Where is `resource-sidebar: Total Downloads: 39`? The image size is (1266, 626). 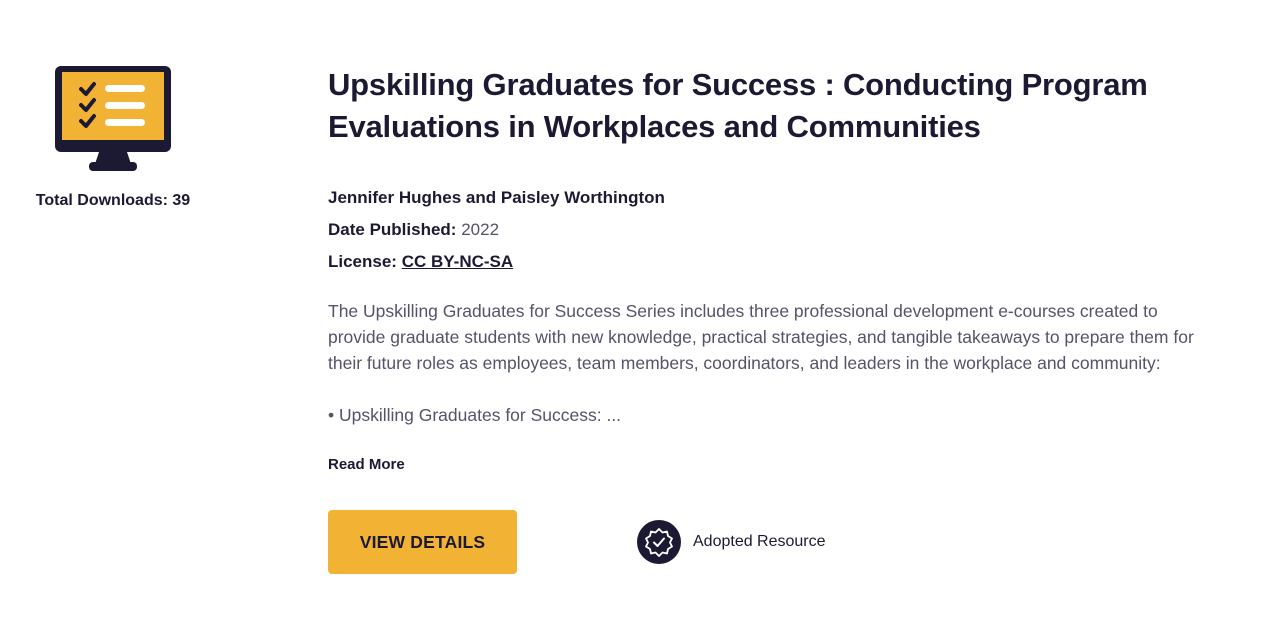 resource-sidebar: Total Downloads: 39 is located at coordinates (113, 137).